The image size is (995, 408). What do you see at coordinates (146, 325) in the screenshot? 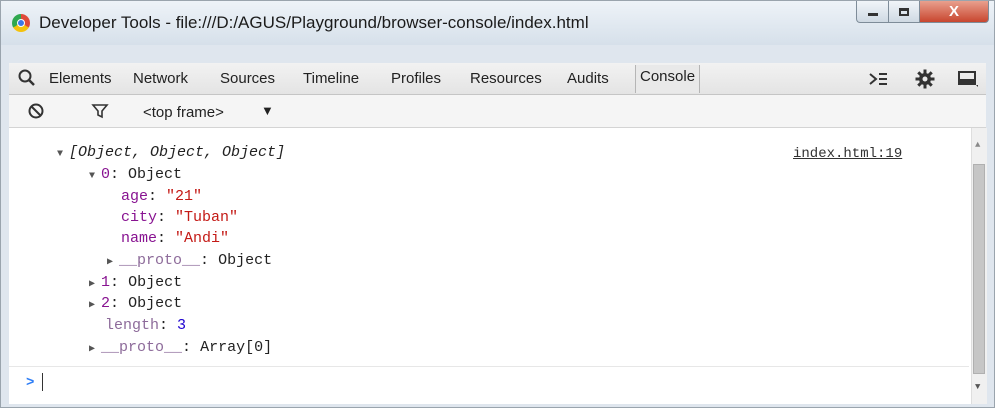
I see `property-length: length: 3` at bounding box center [146, 325].